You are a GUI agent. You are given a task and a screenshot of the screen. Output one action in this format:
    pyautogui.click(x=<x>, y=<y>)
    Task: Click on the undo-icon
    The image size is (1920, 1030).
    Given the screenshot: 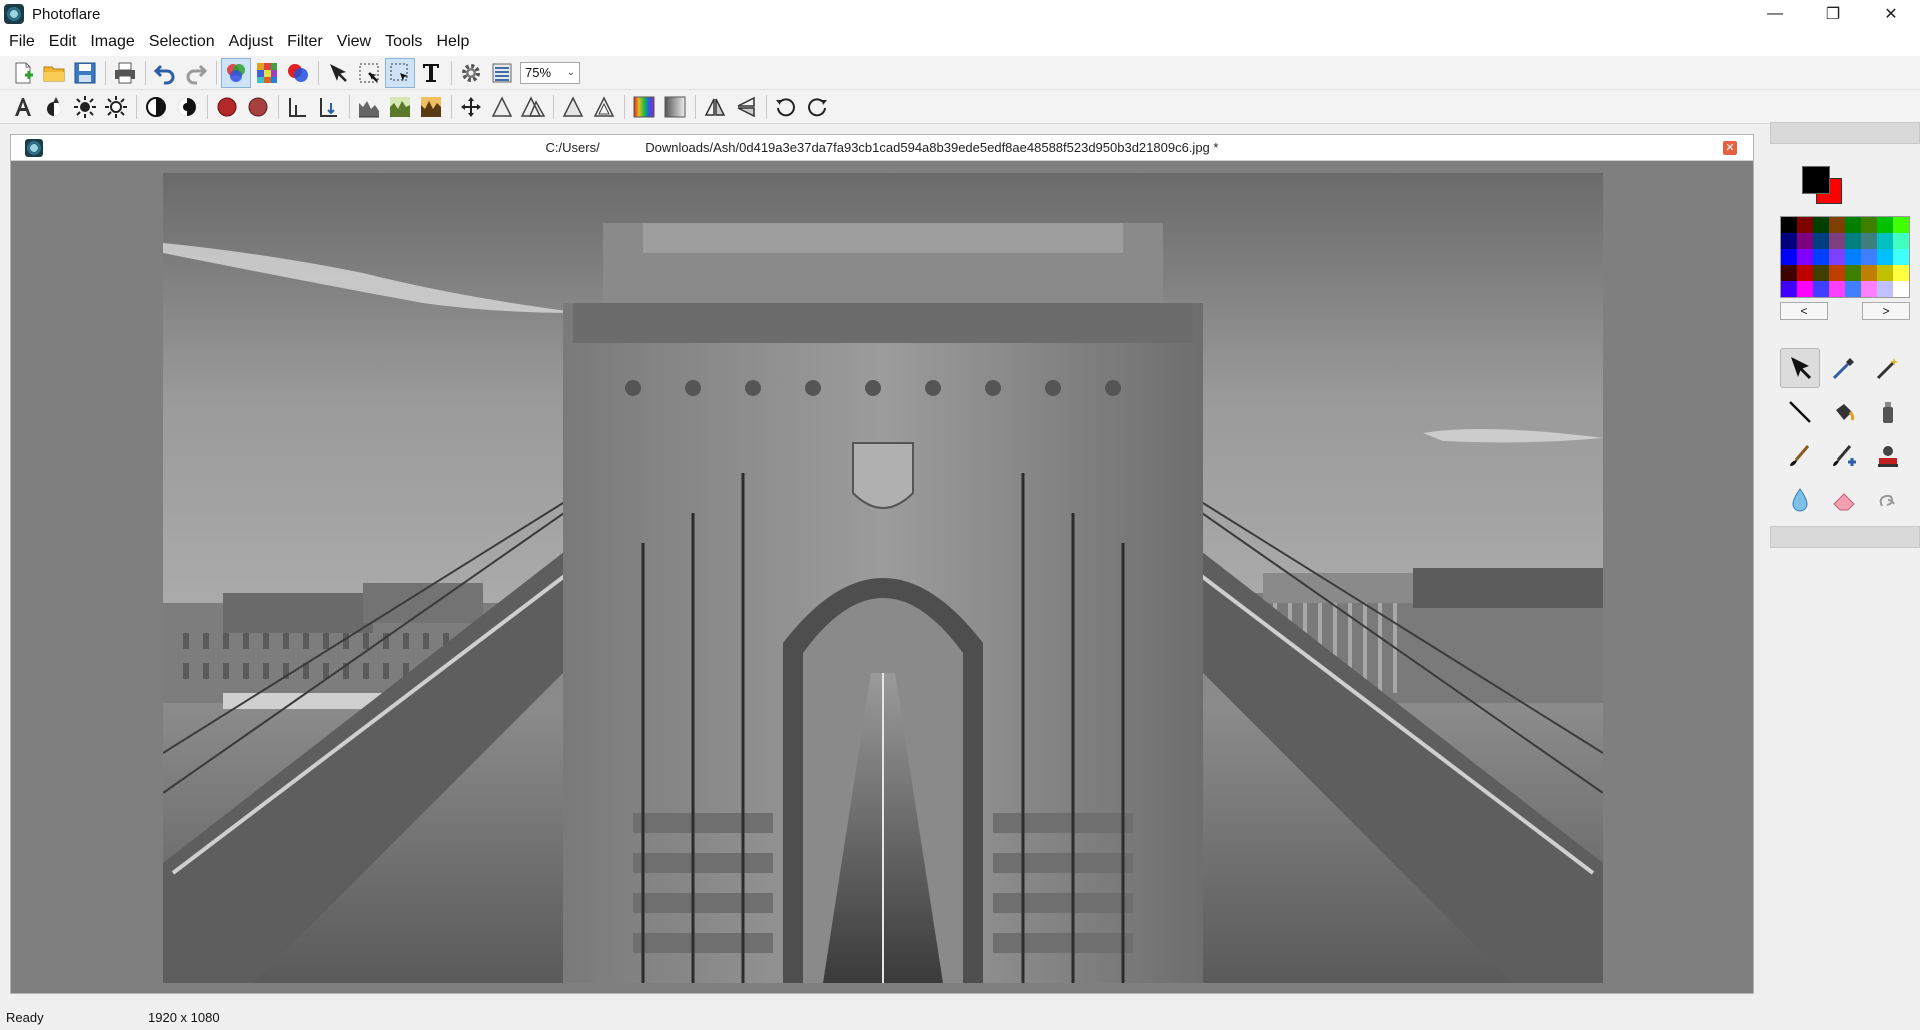 What is the action you would take?
    pyautogui.click(x=165, y=73)
    